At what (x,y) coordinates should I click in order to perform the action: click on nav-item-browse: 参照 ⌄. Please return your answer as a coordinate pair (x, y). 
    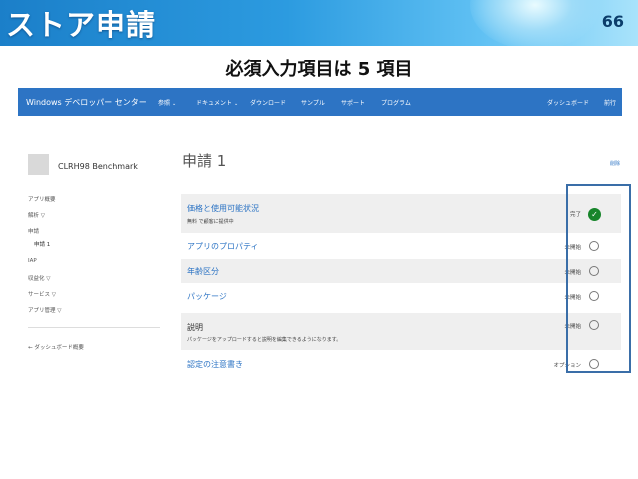
    Looking at the image, I should click on (167, 102).